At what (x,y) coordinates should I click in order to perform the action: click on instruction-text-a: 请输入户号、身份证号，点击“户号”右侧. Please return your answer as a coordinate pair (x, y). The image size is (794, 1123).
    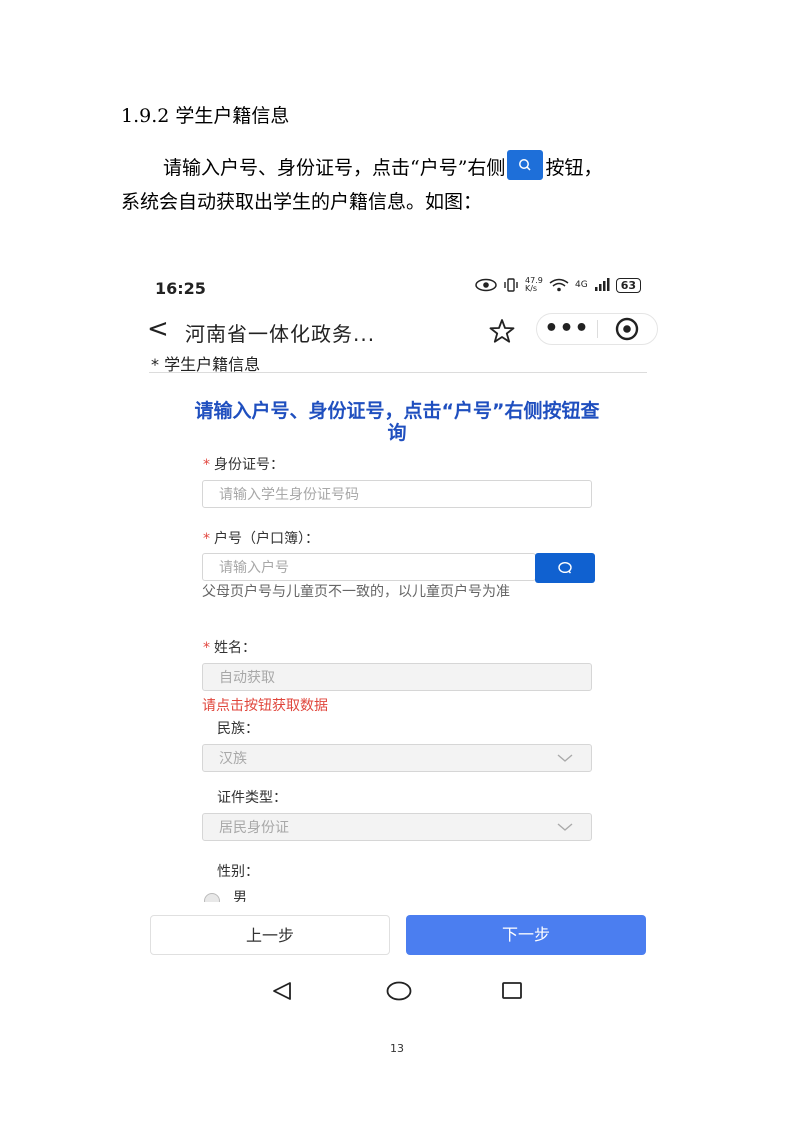
    Looking at the image, I should click on (334, 168).